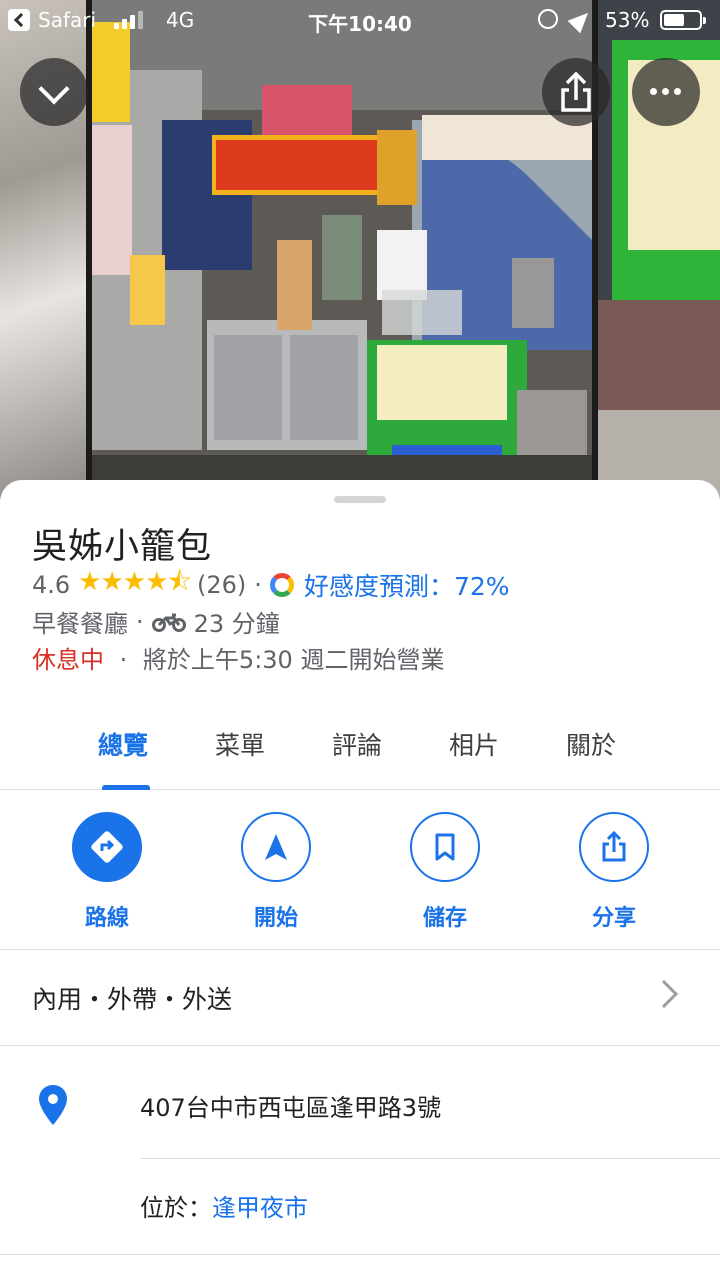 This screenshot has height=1280, width=720. Describe the element at coordinates (293, 660) in the screenshot. I see `opening-time: 將於上午5:30 週二開始營業` at that location.